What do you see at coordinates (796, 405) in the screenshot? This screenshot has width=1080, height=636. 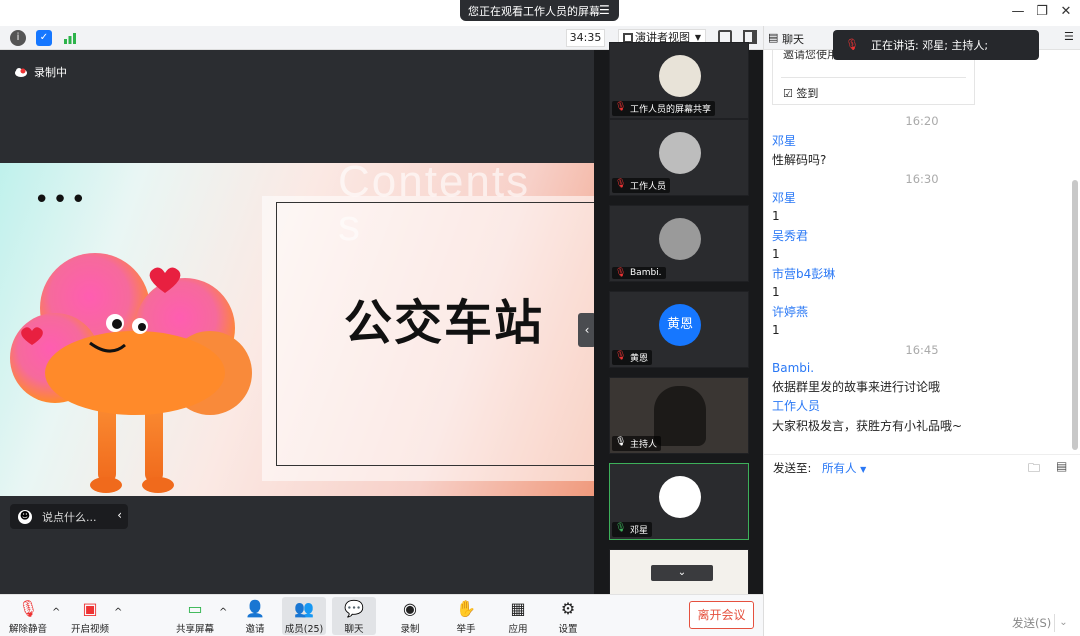 I see `chat-sender: 工作人员` at bounding box center [796, 405].